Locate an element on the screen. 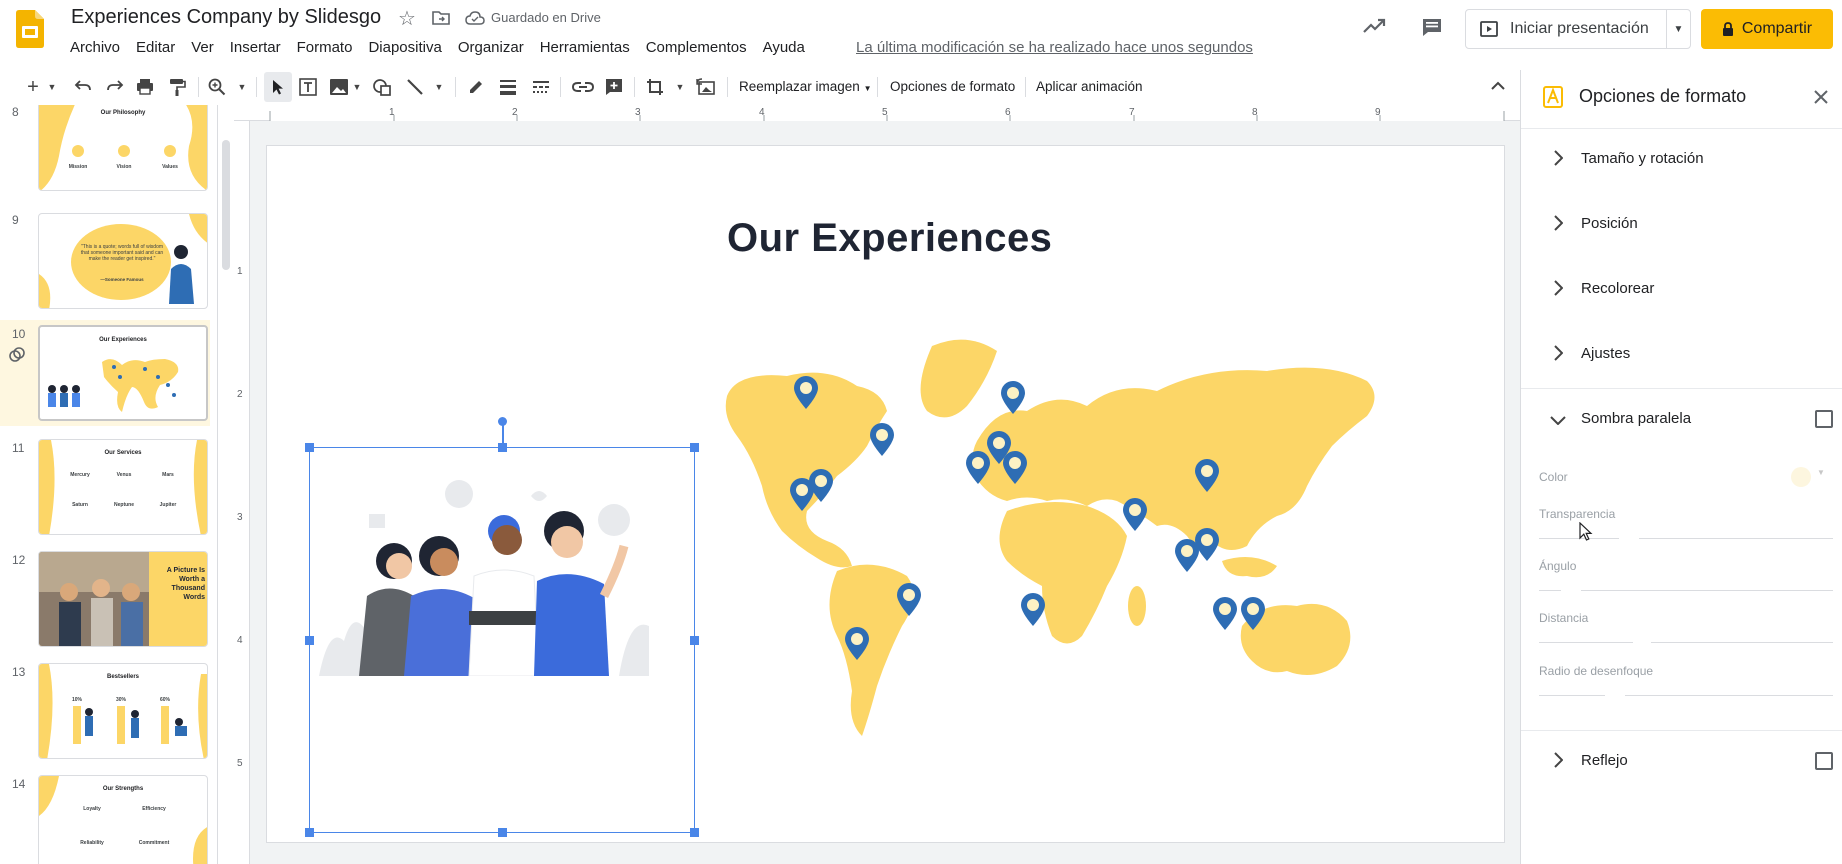 The image size is (1842, 864). resize-handle-nw is located at coordinates (309, 447).